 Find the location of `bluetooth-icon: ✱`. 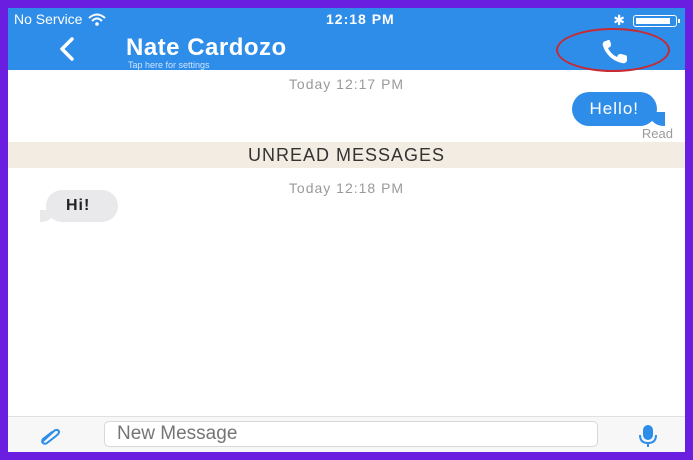

bluetooth-icon: ✱ is located at coordinates (619, 20).